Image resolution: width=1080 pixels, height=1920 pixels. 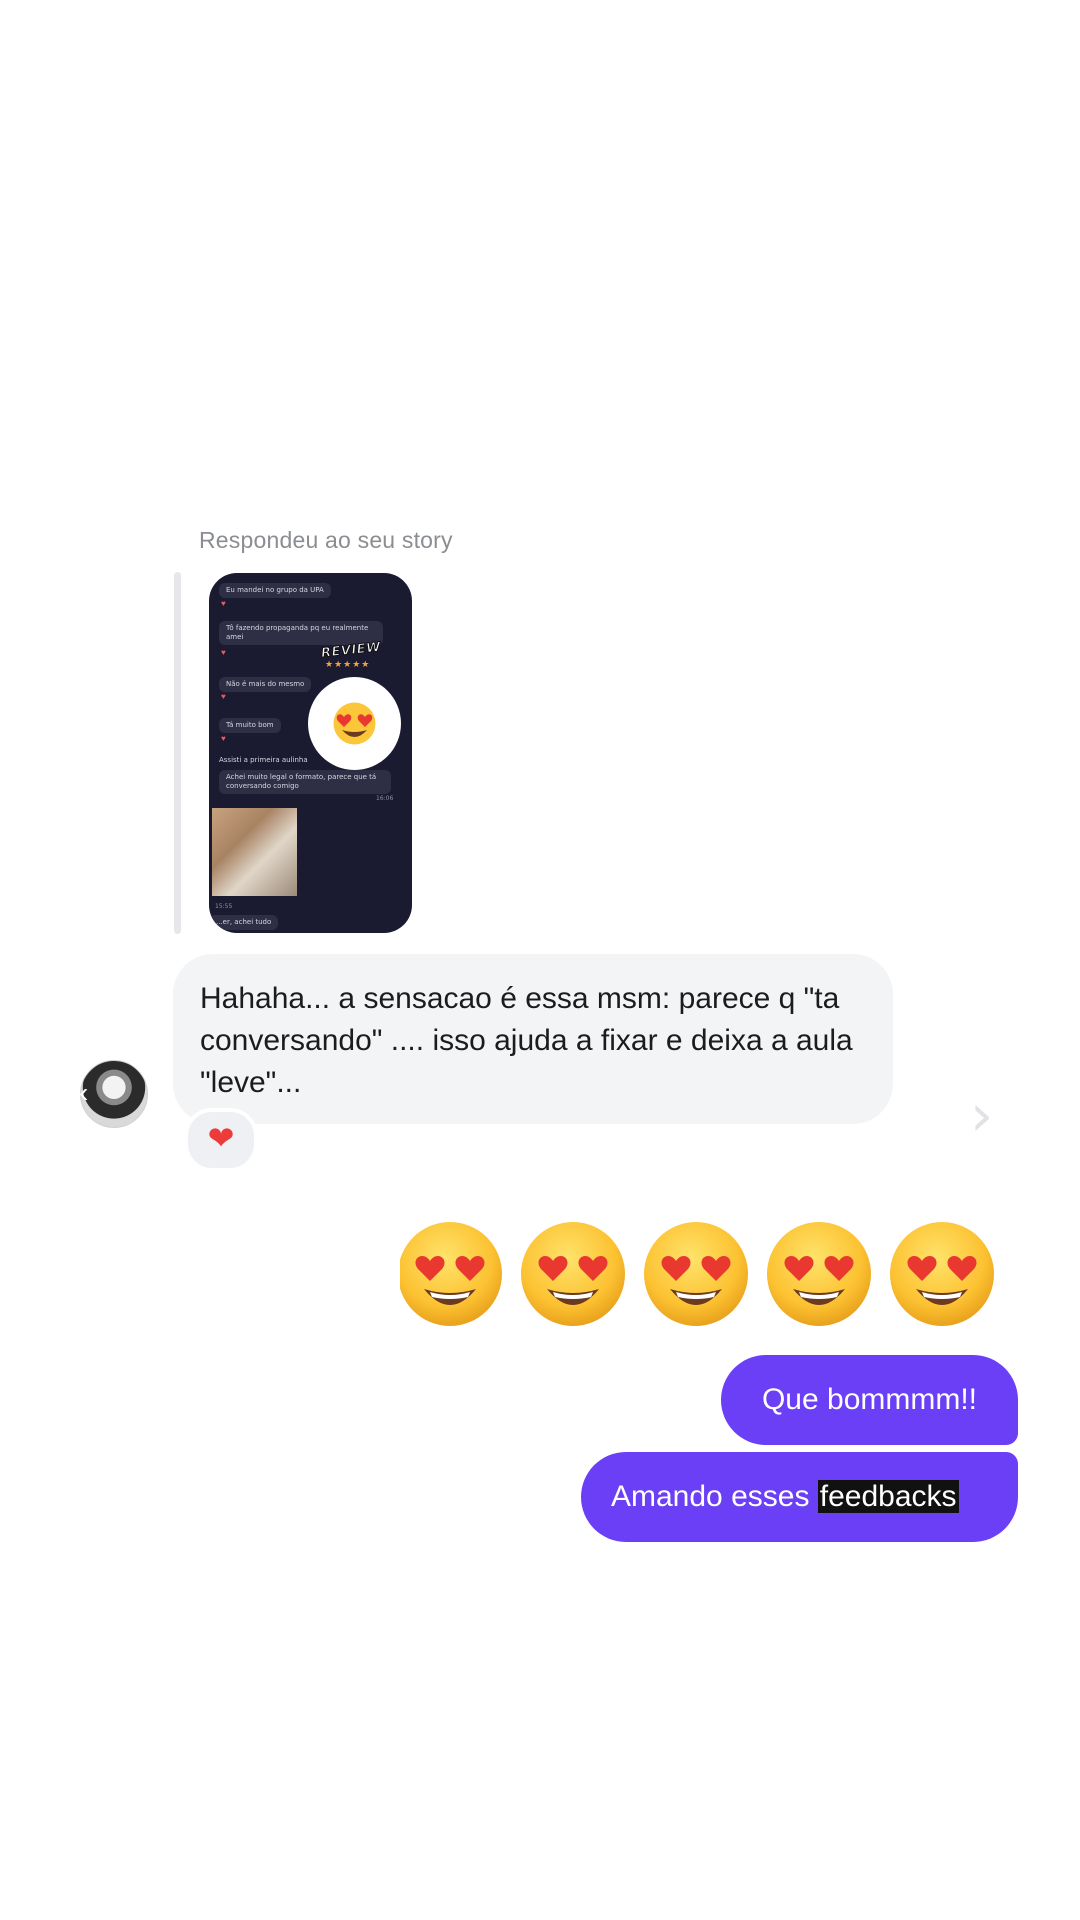 What do you see at coordinates (224, 906) in the screenshot?
I see `story-time: 15:55` at bounding box center [224, 906].